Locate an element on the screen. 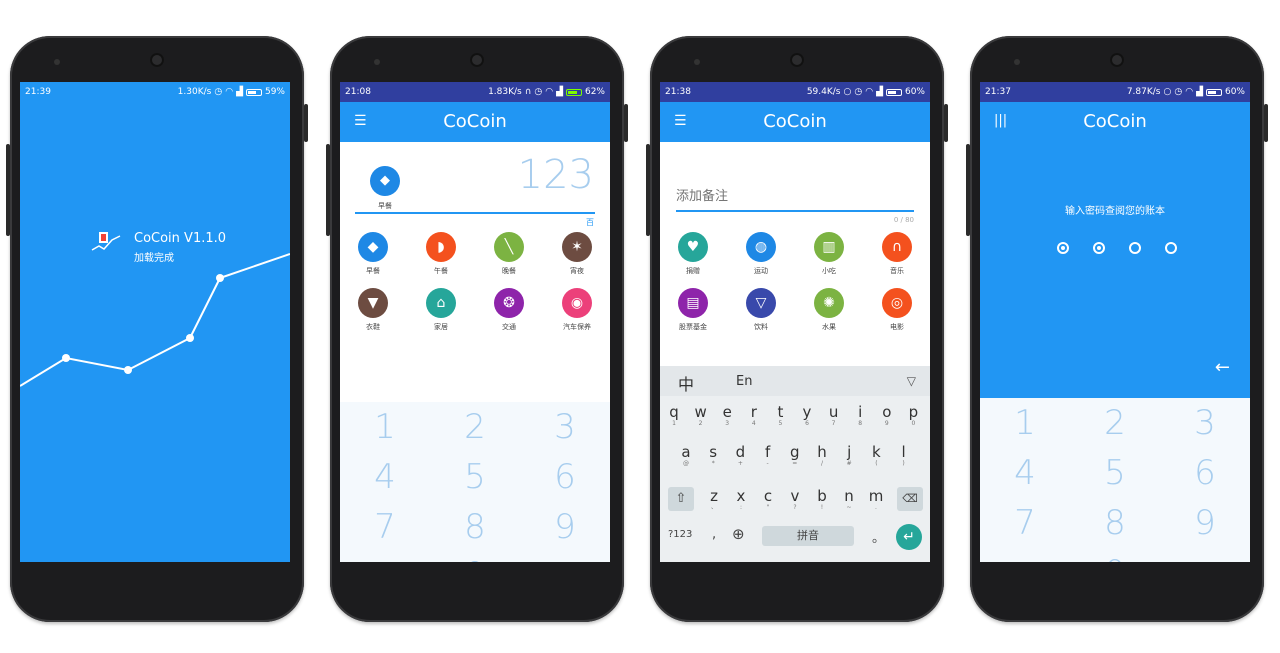 The width and height of the screenshot is (1280, 653). category-breakfast: ◆ 早餐 is located at coordinates (373, 254).